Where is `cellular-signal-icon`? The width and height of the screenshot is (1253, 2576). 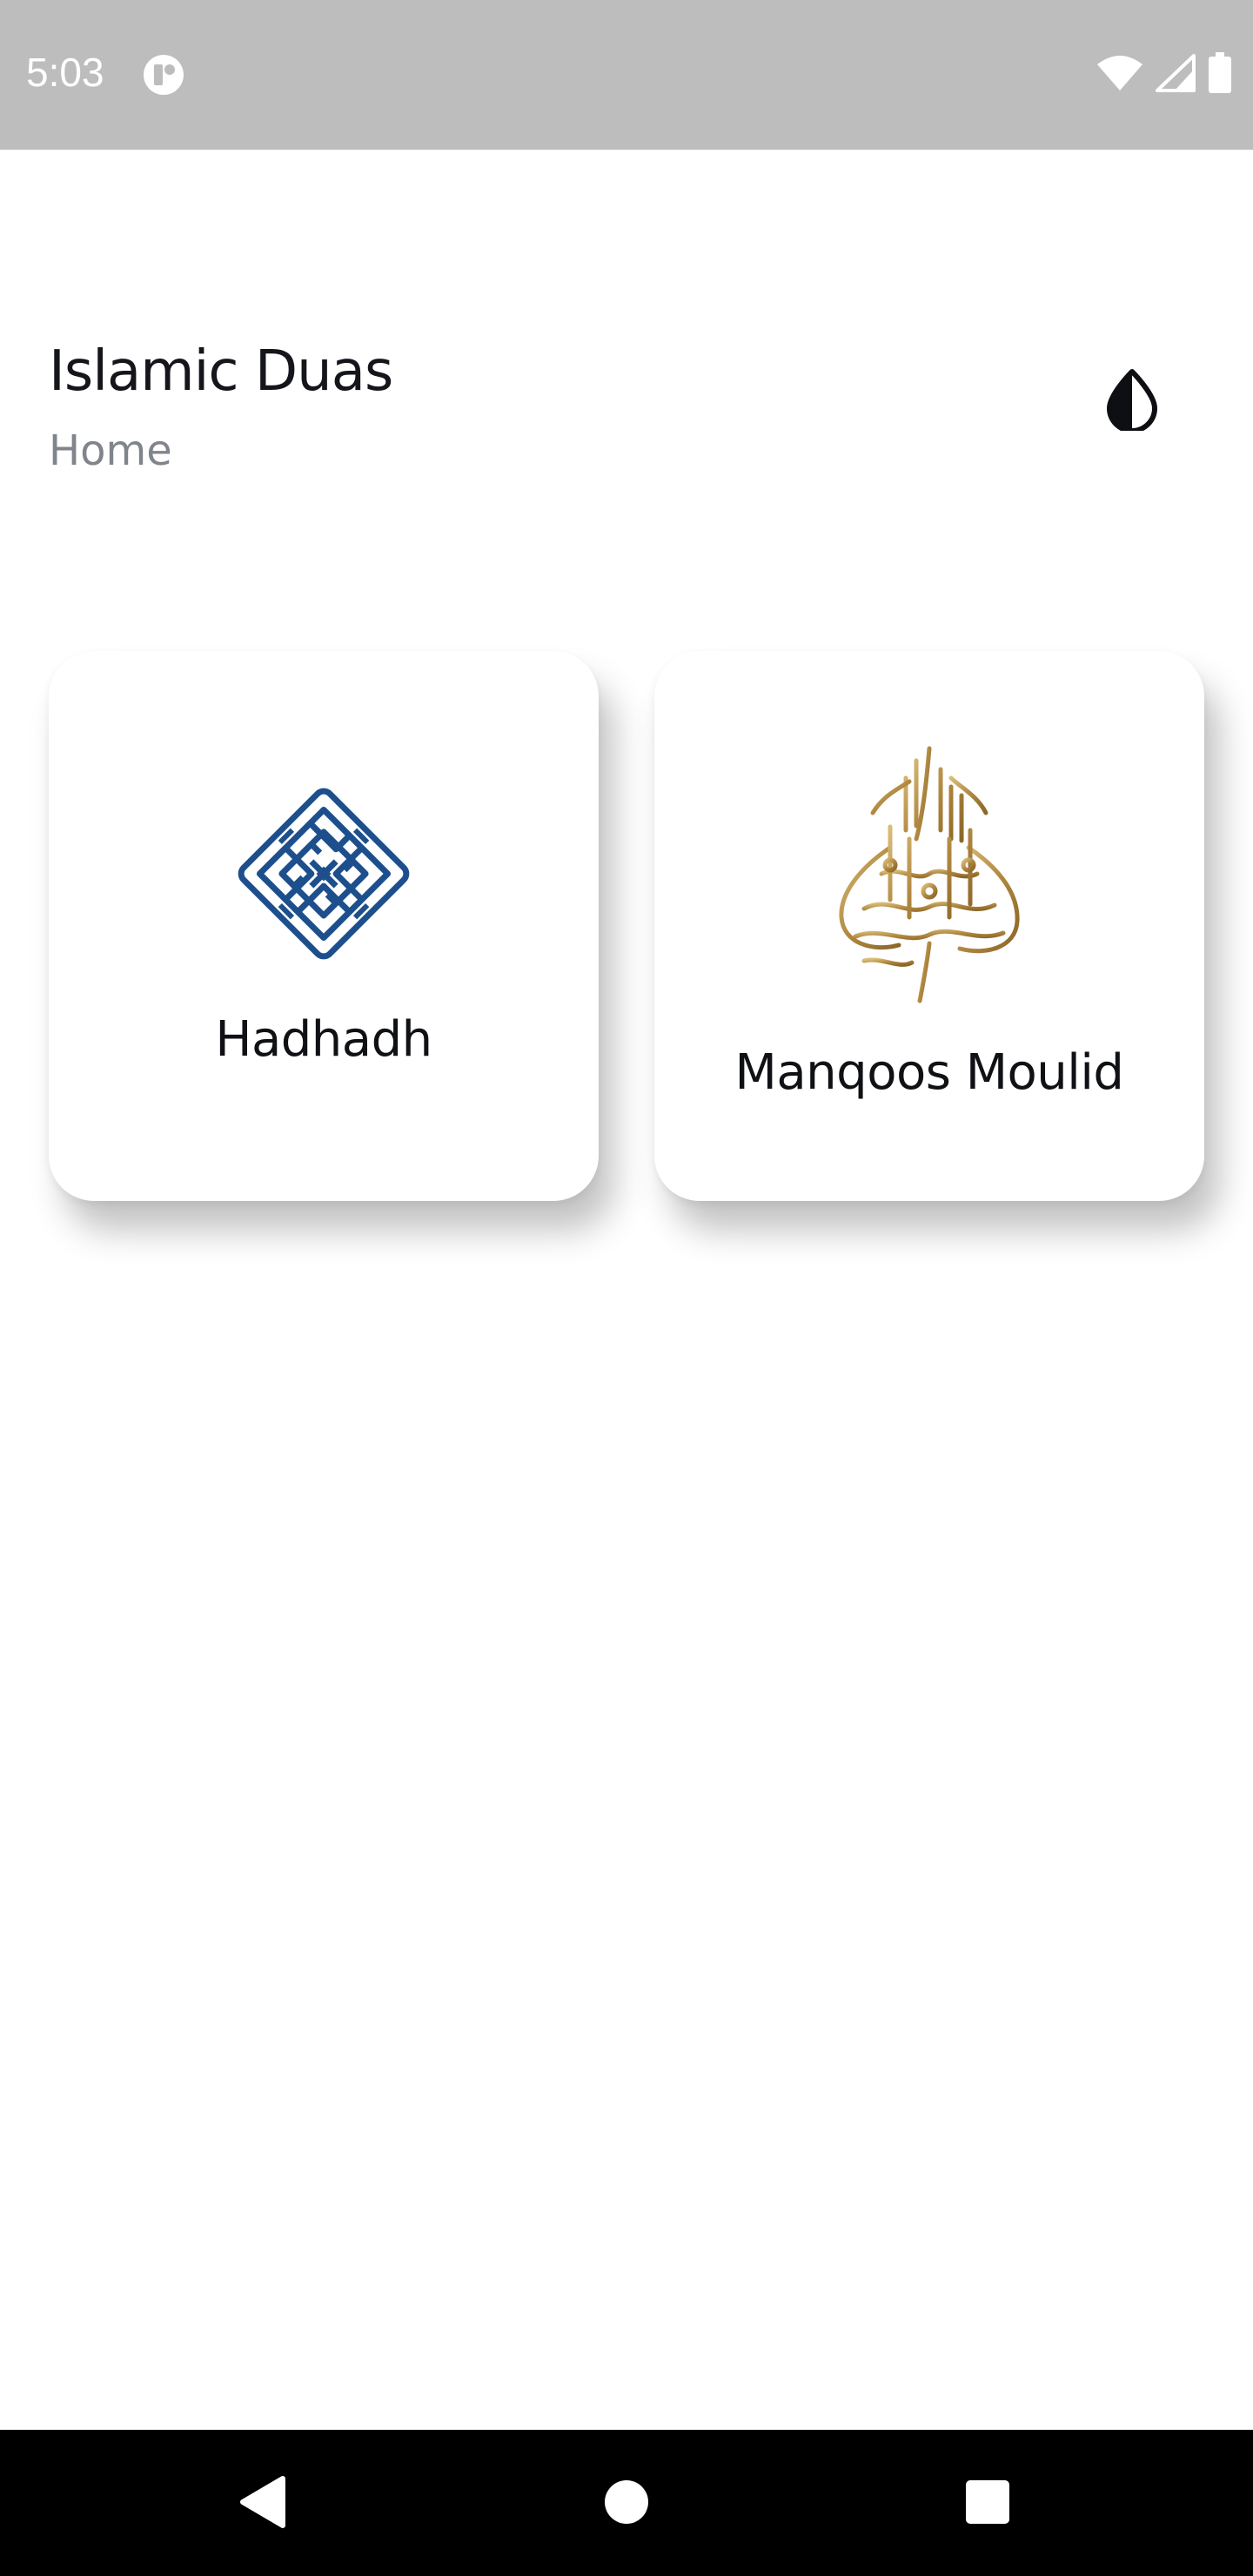 cellular-signal-icon is located at coordinates (1176, 75).